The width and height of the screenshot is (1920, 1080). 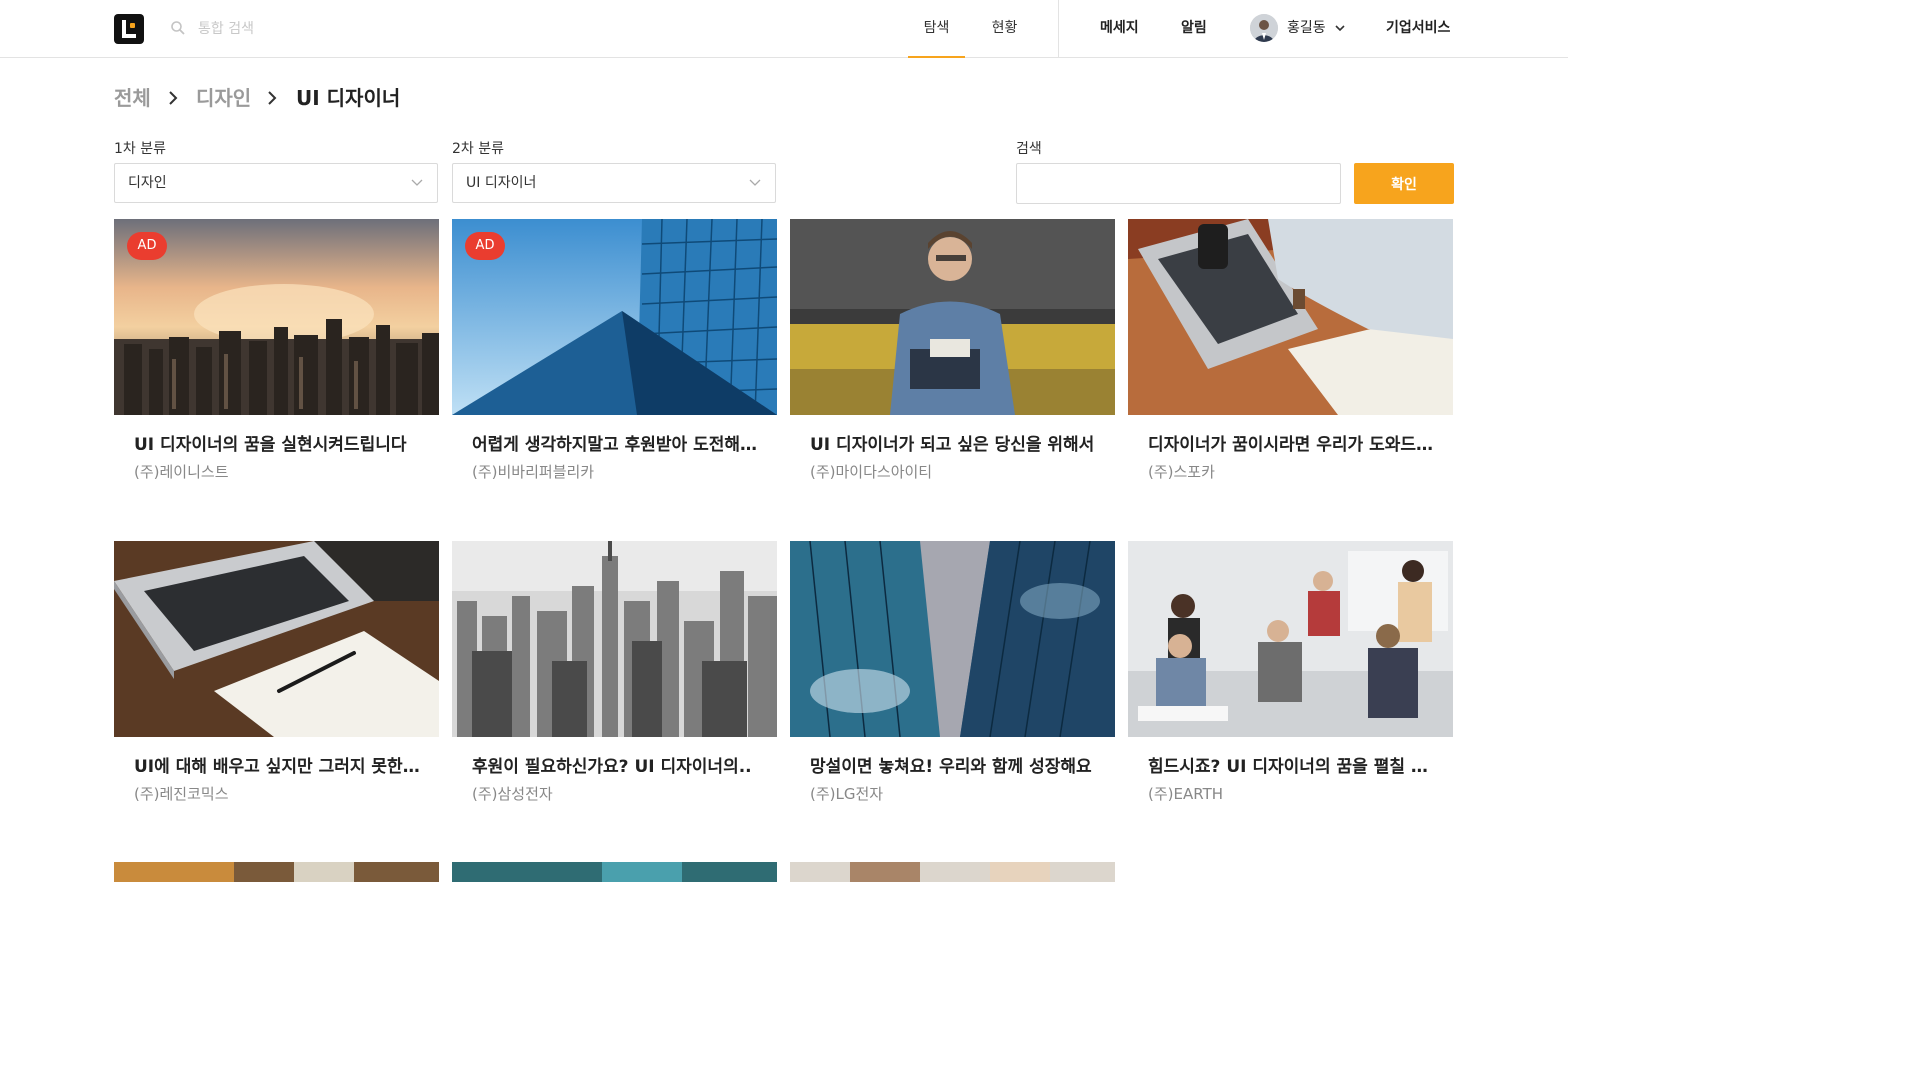 What do you see at coordinates (512, 794) in the screenshot?
I see `card-company: (주)삼성전자` at bounding box center [512, 794].